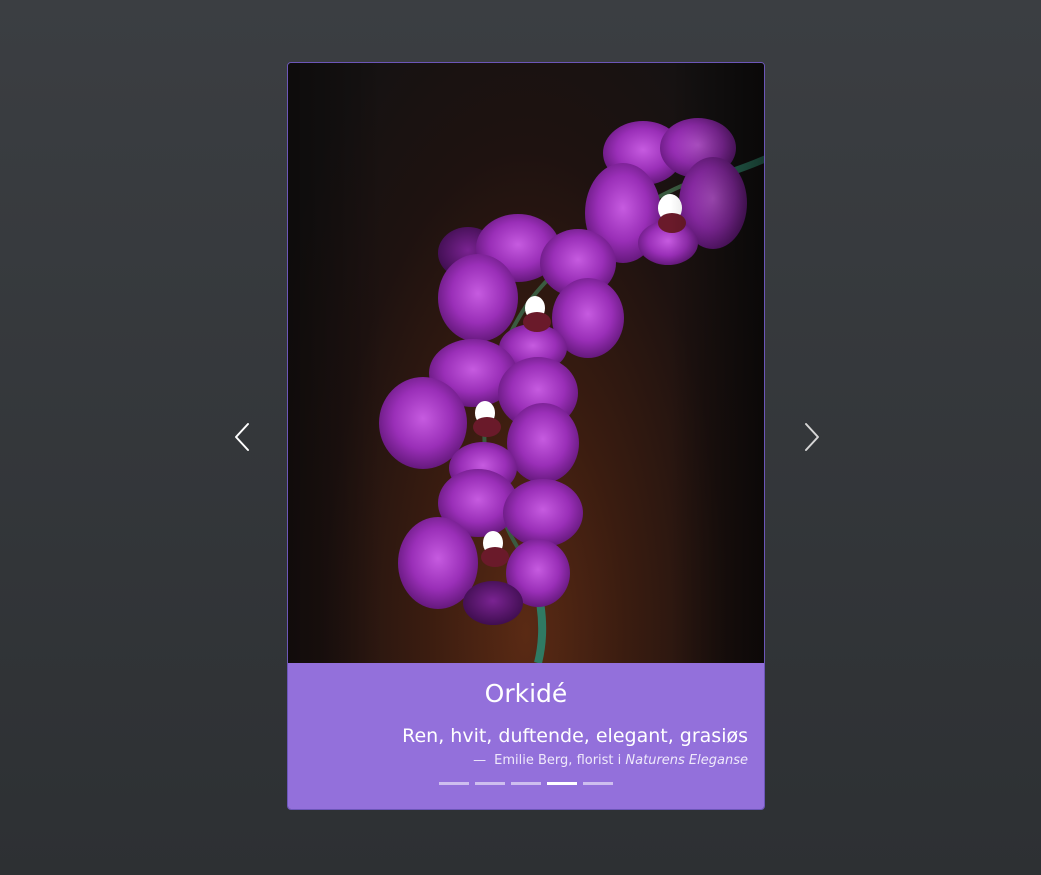 The image size is (1041, 875). What do you see at coordinates (480, 760) in the screenshot?
I see `attribution-dash: —` at bounding box center [480, 760].